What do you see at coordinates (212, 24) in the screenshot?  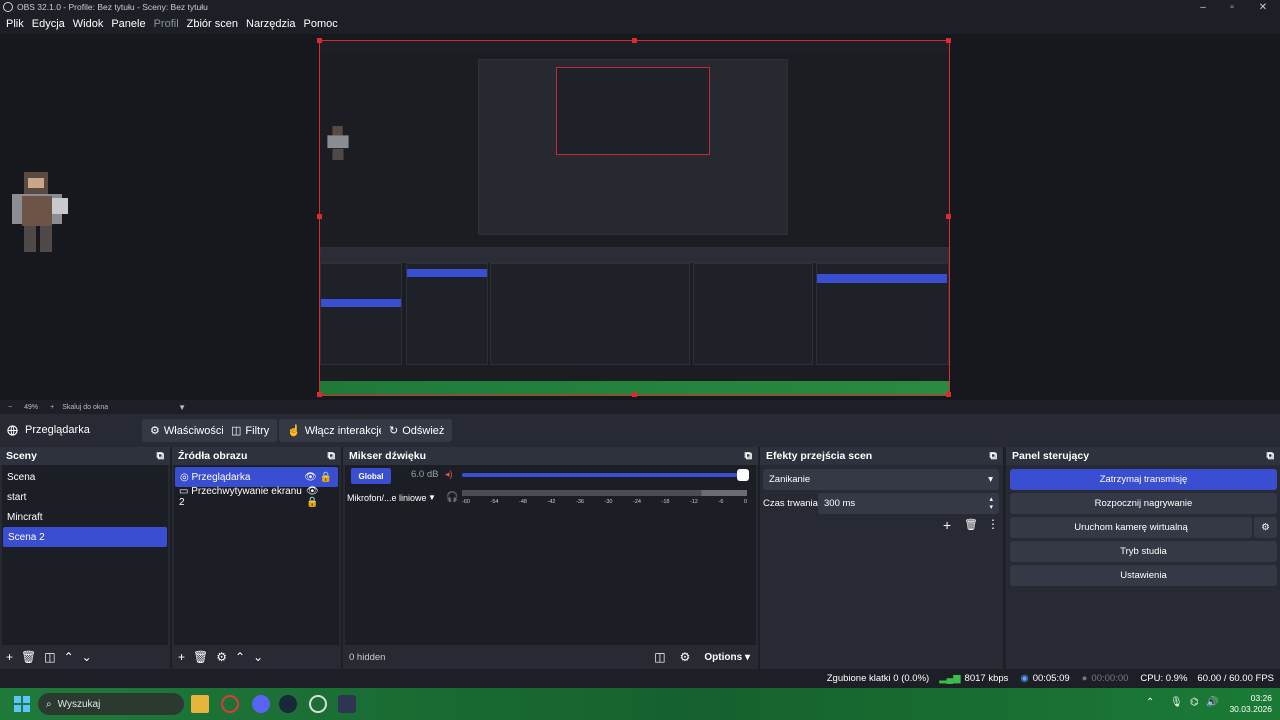 I see `menu-zbior-scen: Zbiór scen` at bounding box center [212, 24].